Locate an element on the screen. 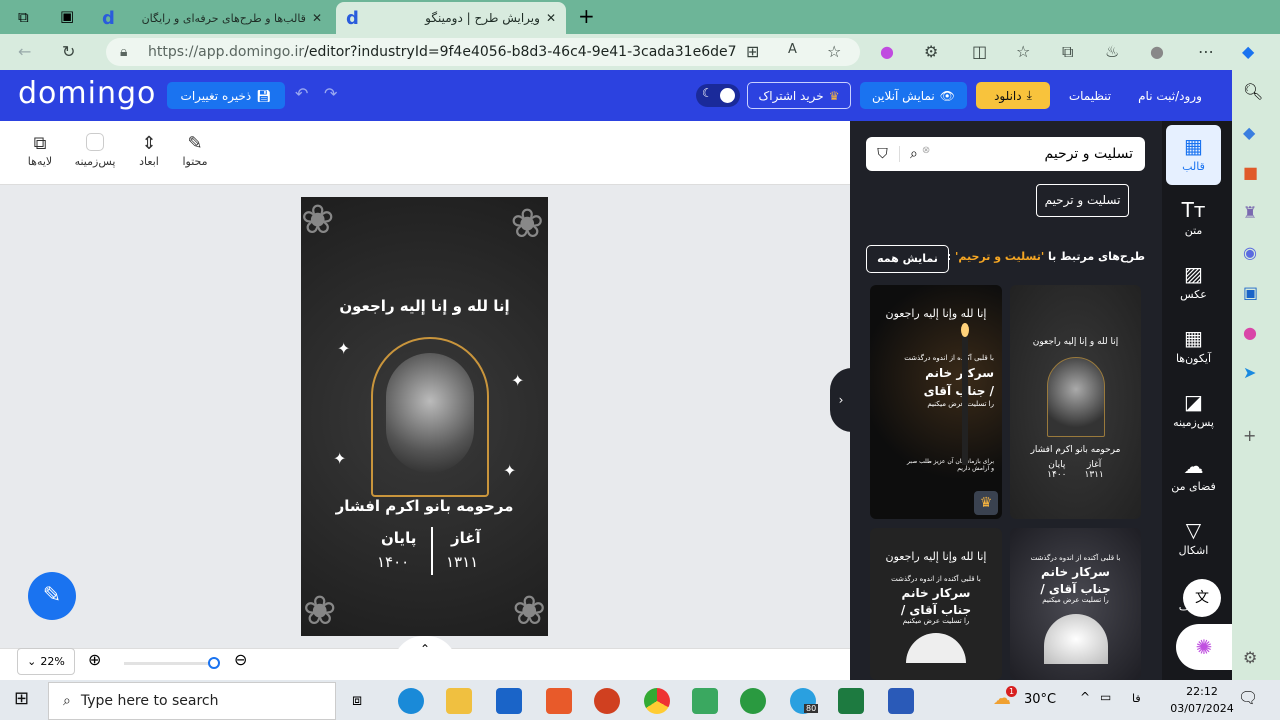 The height and width of the screenshot is (720, 1280). split-screen-icon: ◫ is located at coordinates (979, 51).